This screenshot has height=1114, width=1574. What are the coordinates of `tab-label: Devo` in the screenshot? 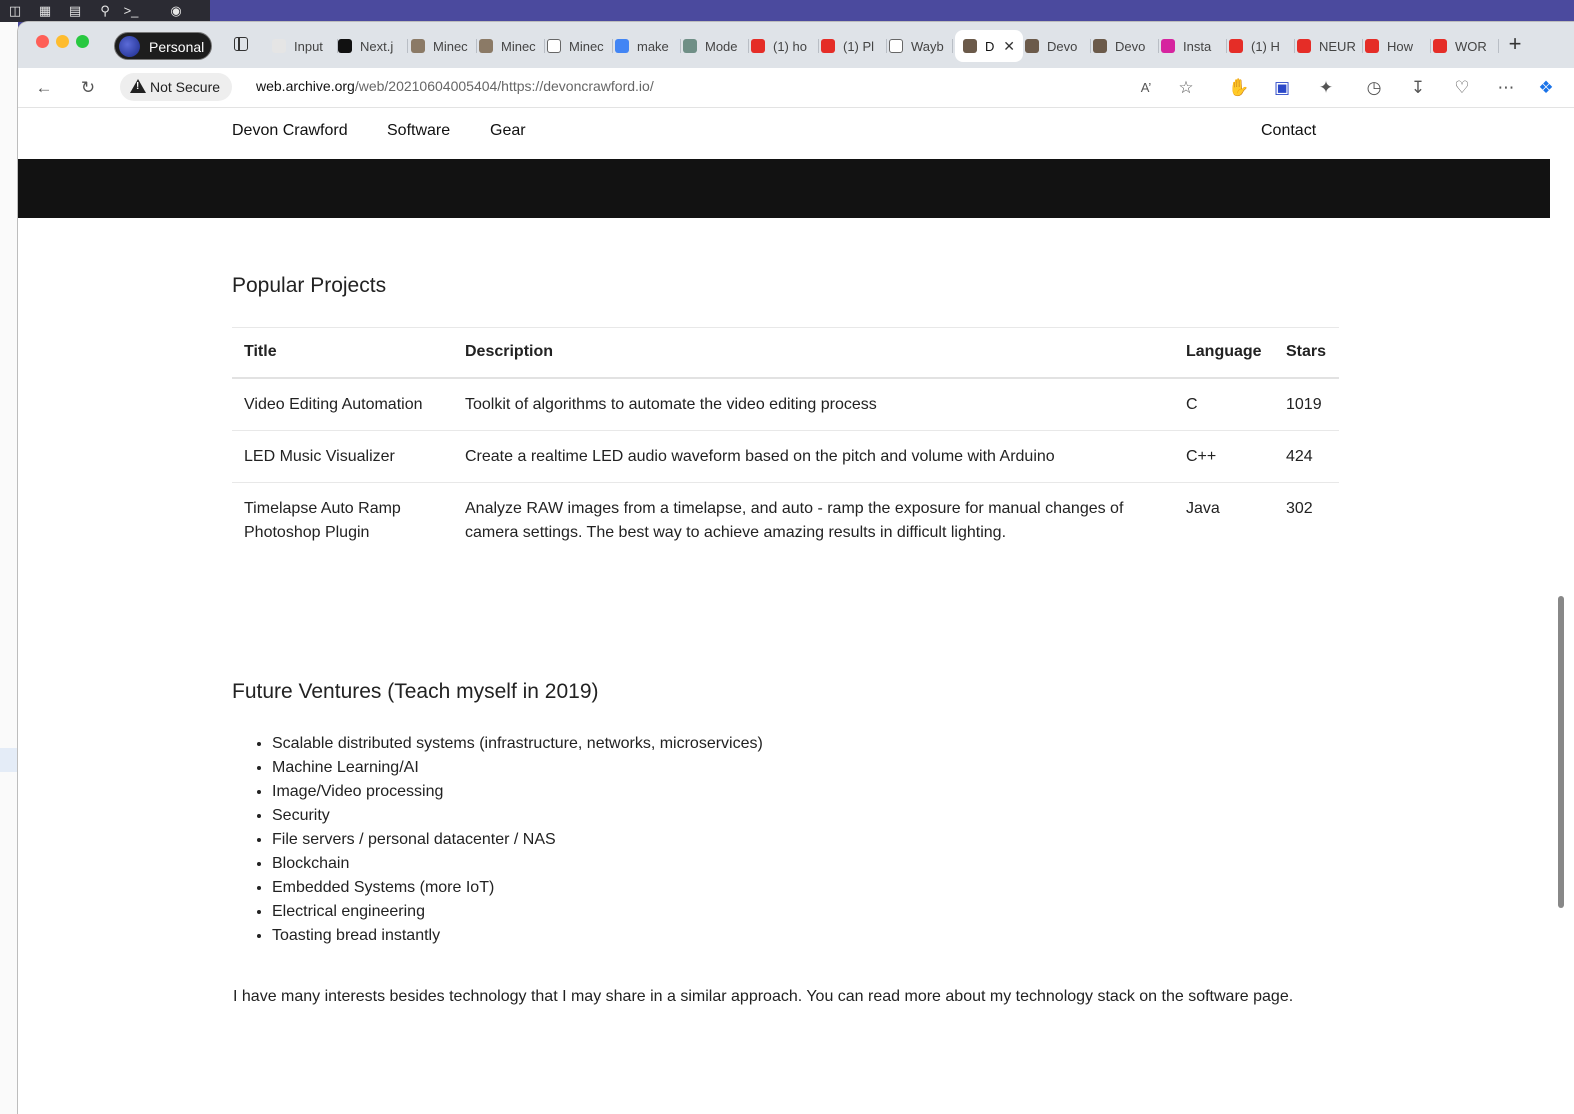 It's located at (1062, 46).